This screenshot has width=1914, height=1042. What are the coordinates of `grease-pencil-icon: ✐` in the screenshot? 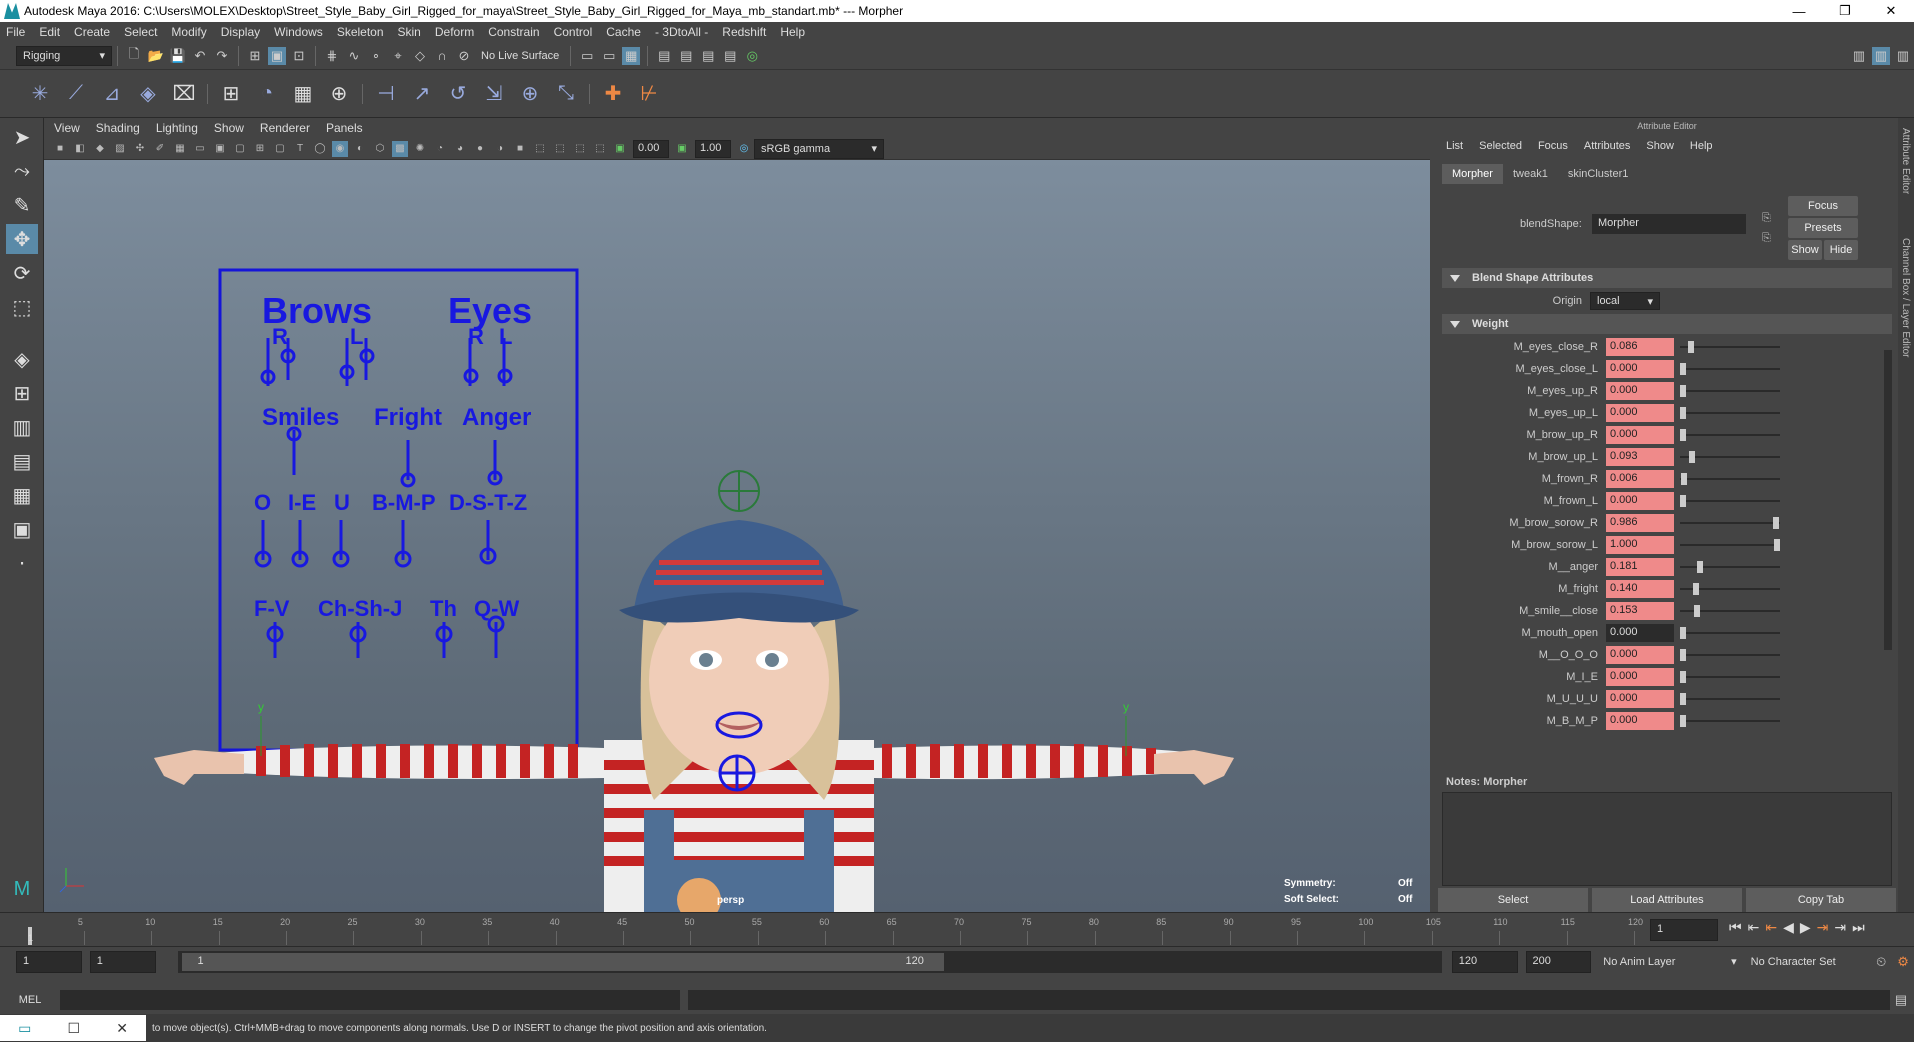 It's located at (160, 149).